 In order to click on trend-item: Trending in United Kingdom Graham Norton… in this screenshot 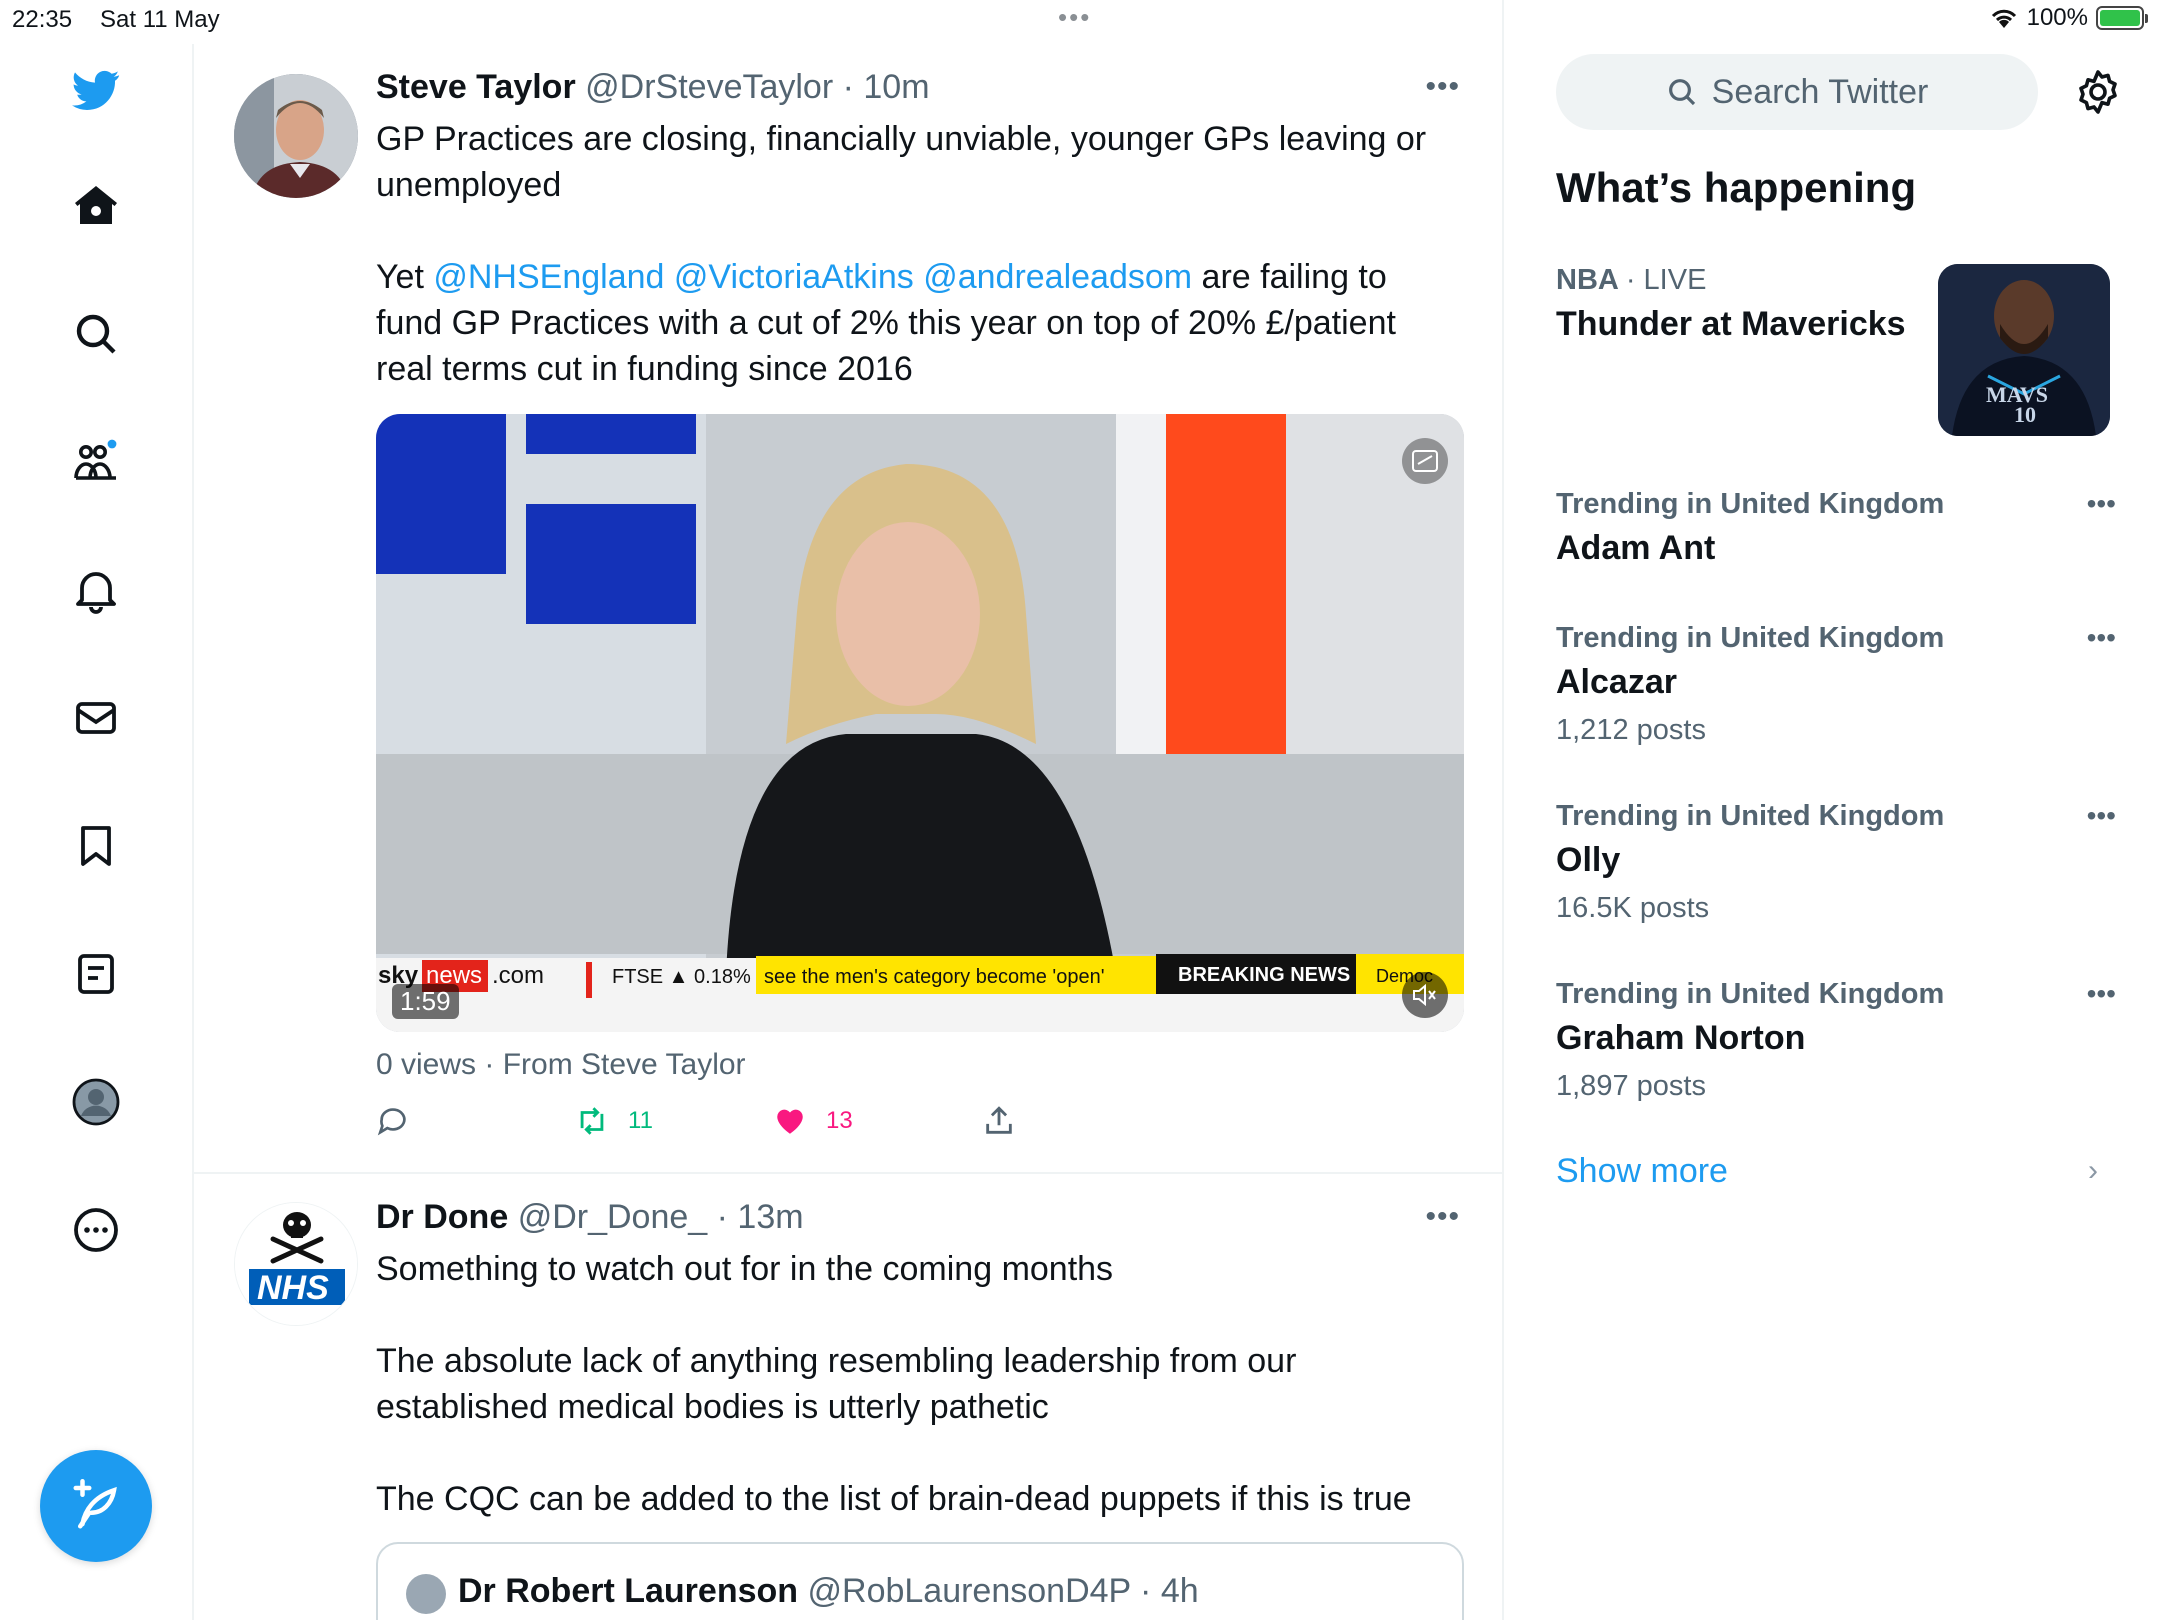, I will do `click(1836, 1040)`.